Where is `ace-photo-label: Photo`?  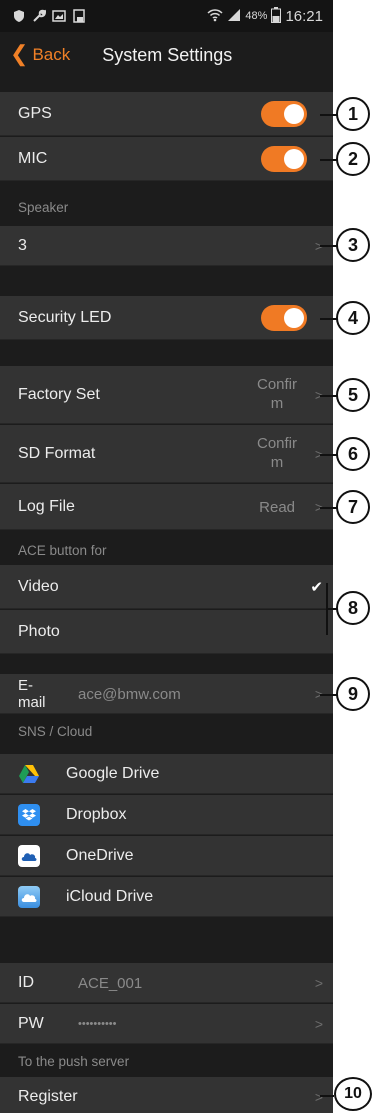 ace-photo-label: Photo is located at coordinates (39, 631).